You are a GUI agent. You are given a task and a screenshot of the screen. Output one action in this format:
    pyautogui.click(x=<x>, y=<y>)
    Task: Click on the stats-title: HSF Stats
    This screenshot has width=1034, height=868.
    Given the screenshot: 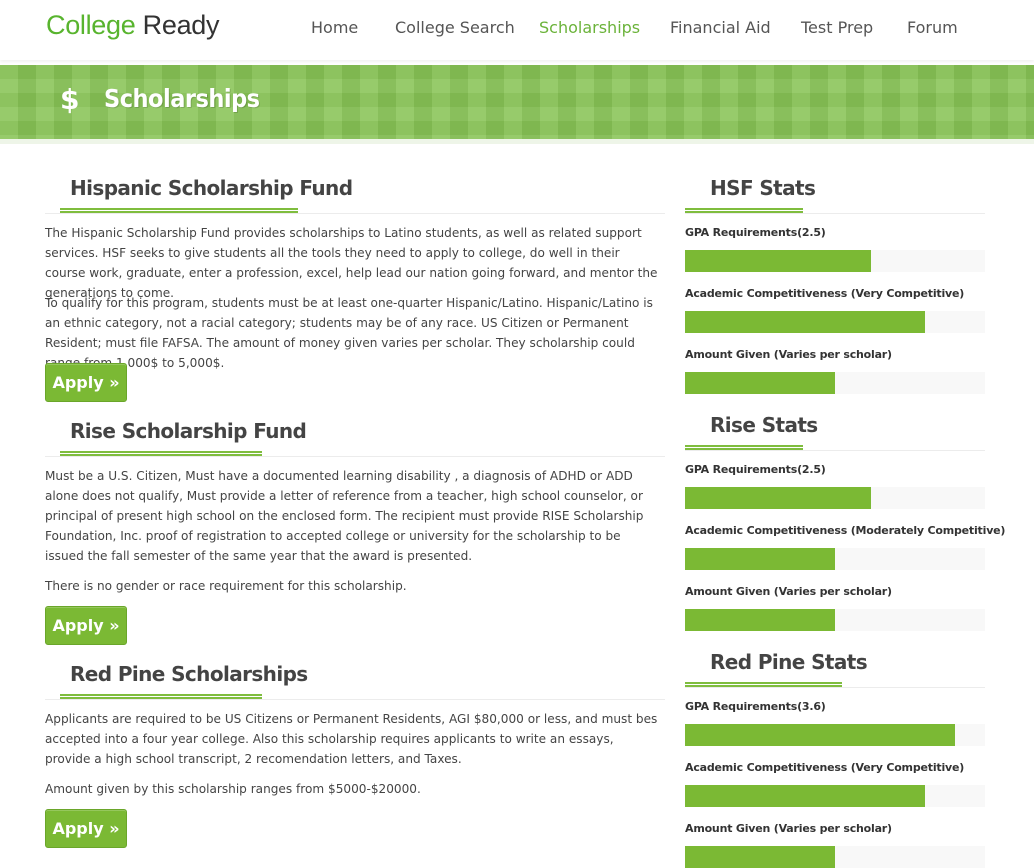 What is the action you would take?
    pyautogui.click(x=763, y=188)
    